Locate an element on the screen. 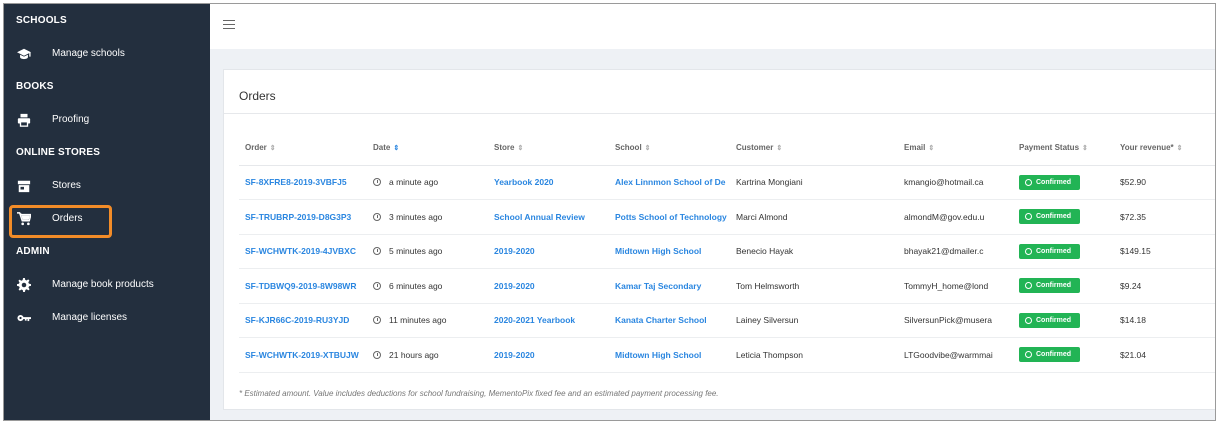 The image size is (1220, 424). customer-name: Benecio Hayak is located at coordinates (814, 251).